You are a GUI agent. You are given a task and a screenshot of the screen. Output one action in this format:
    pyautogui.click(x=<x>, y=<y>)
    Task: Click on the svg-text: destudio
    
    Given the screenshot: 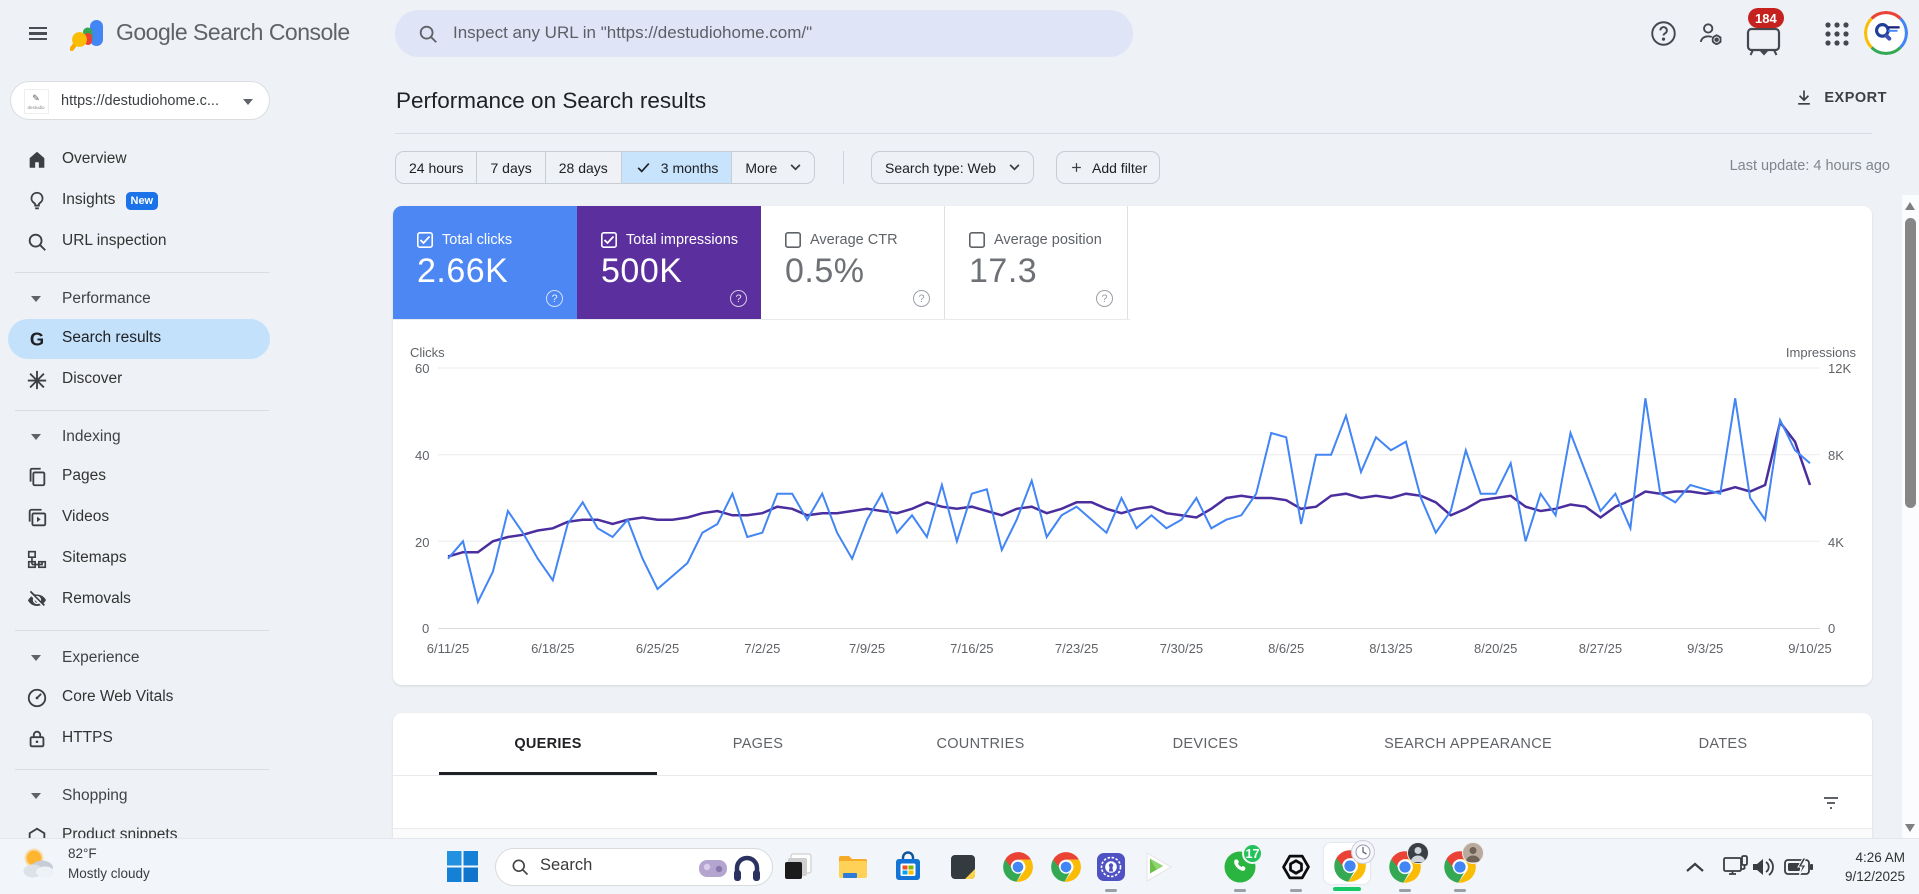 What is the action you would take?
    pyautogui.click(x=36, y=107)
    